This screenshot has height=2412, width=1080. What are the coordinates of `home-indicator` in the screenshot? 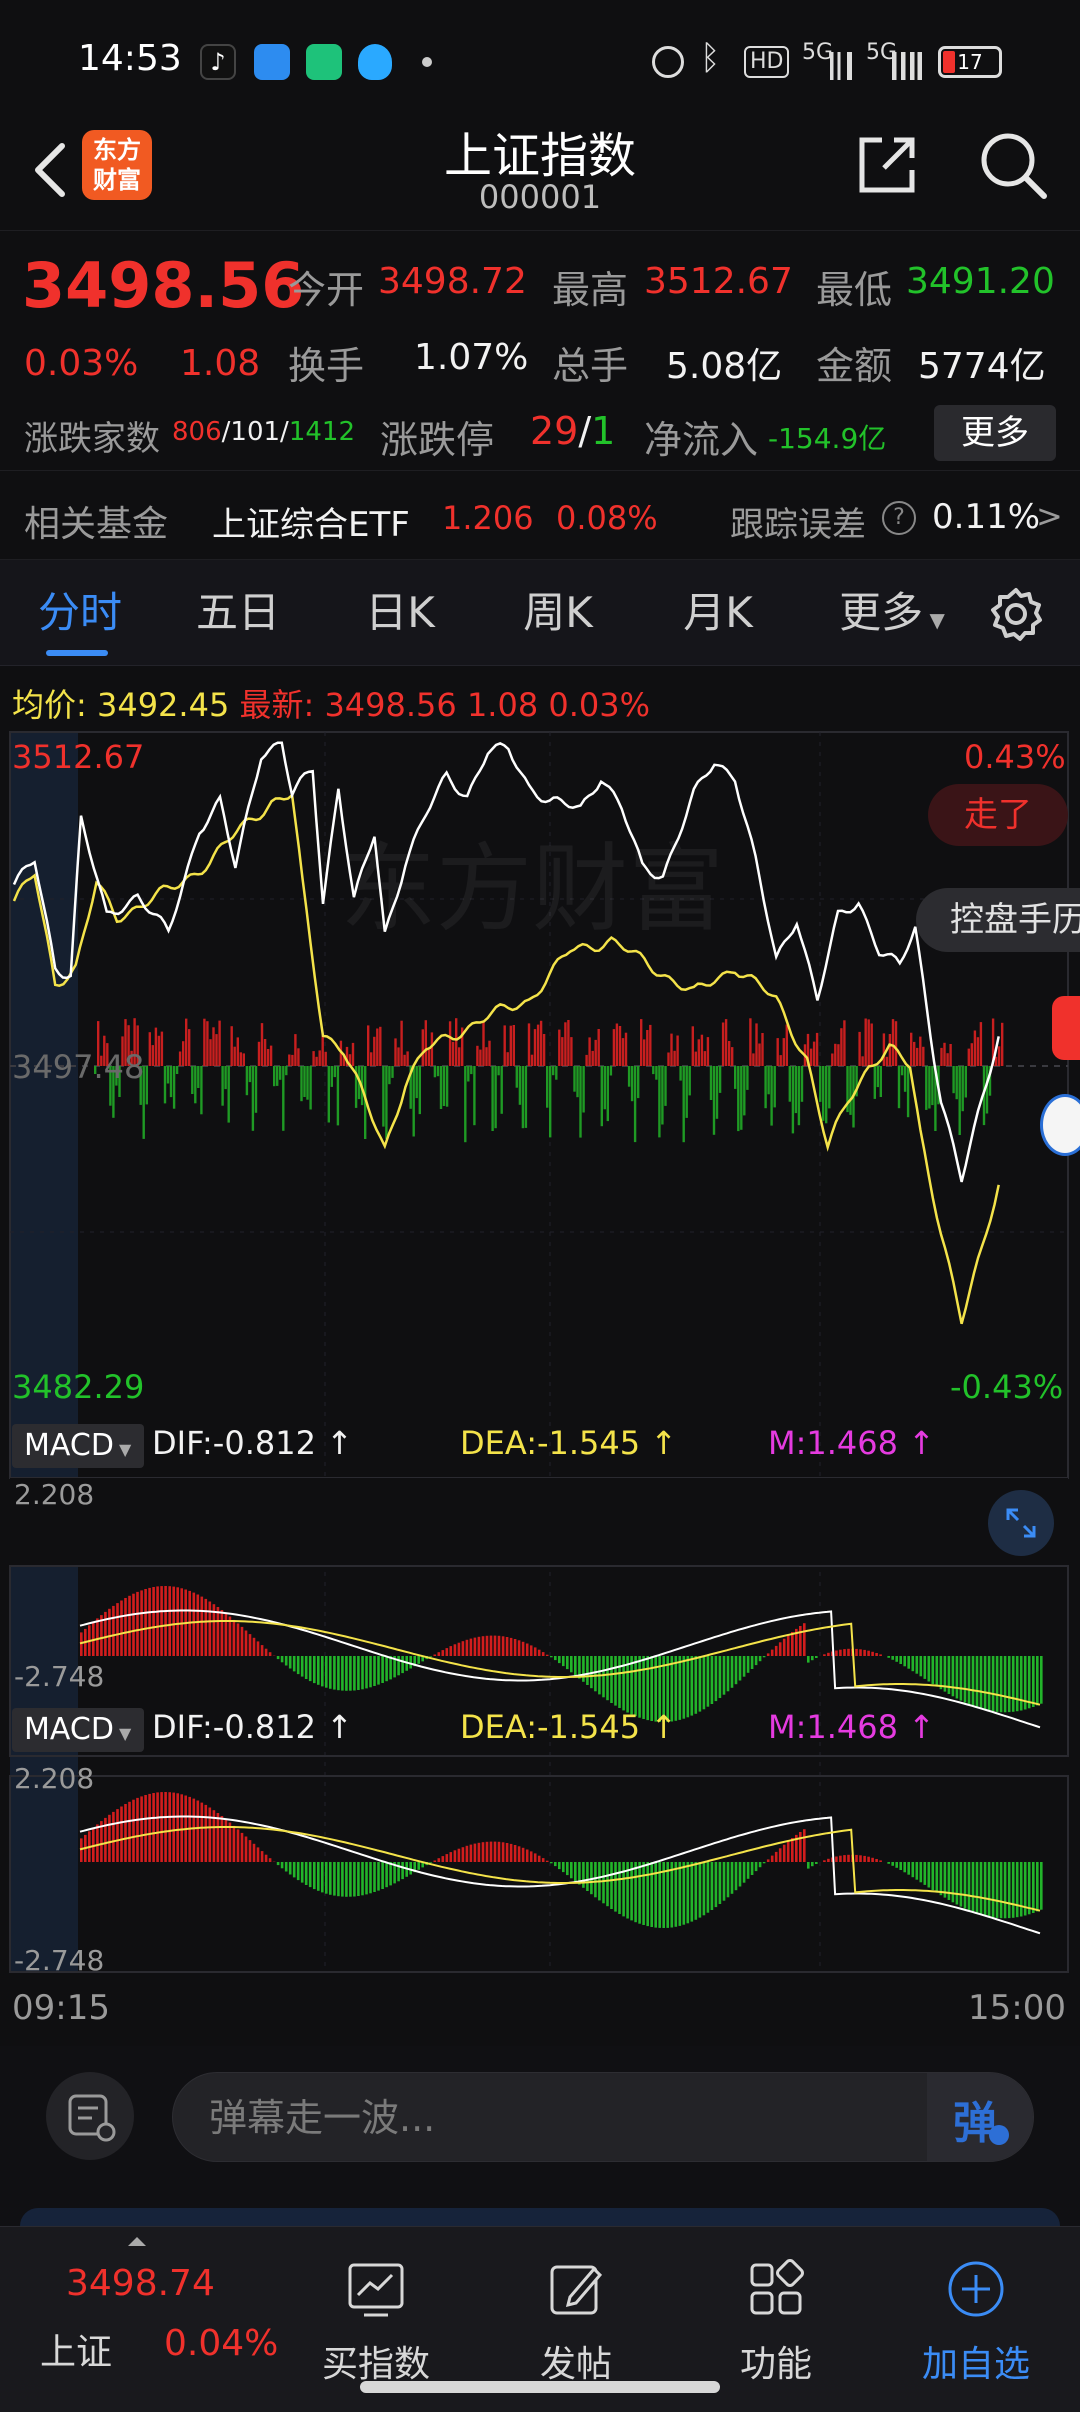 It's located at (540, 2387).